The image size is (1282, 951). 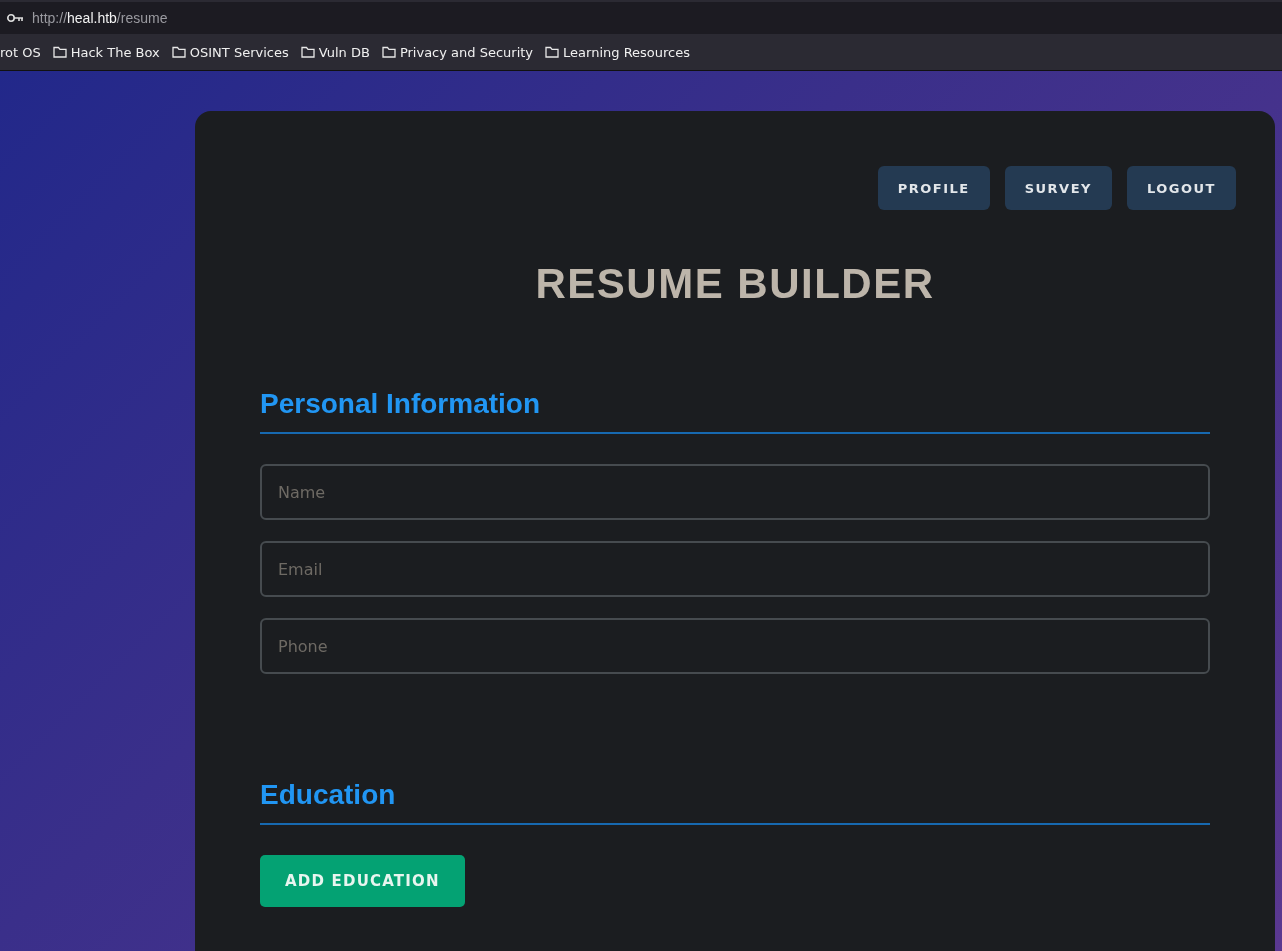 I want to click on input-field: Name, so click(x=735, y=492).